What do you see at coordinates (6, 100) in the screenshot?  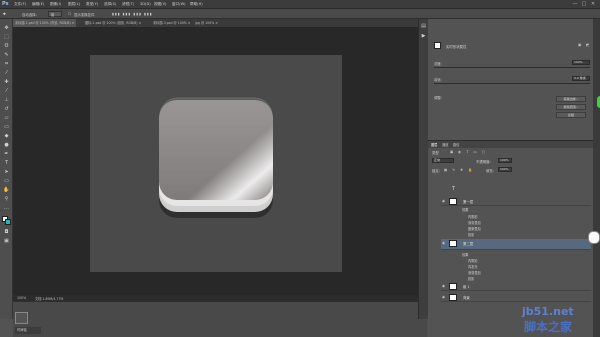 I see `clone-stamp-icon: ⊥` at bounding box center [6, 100].